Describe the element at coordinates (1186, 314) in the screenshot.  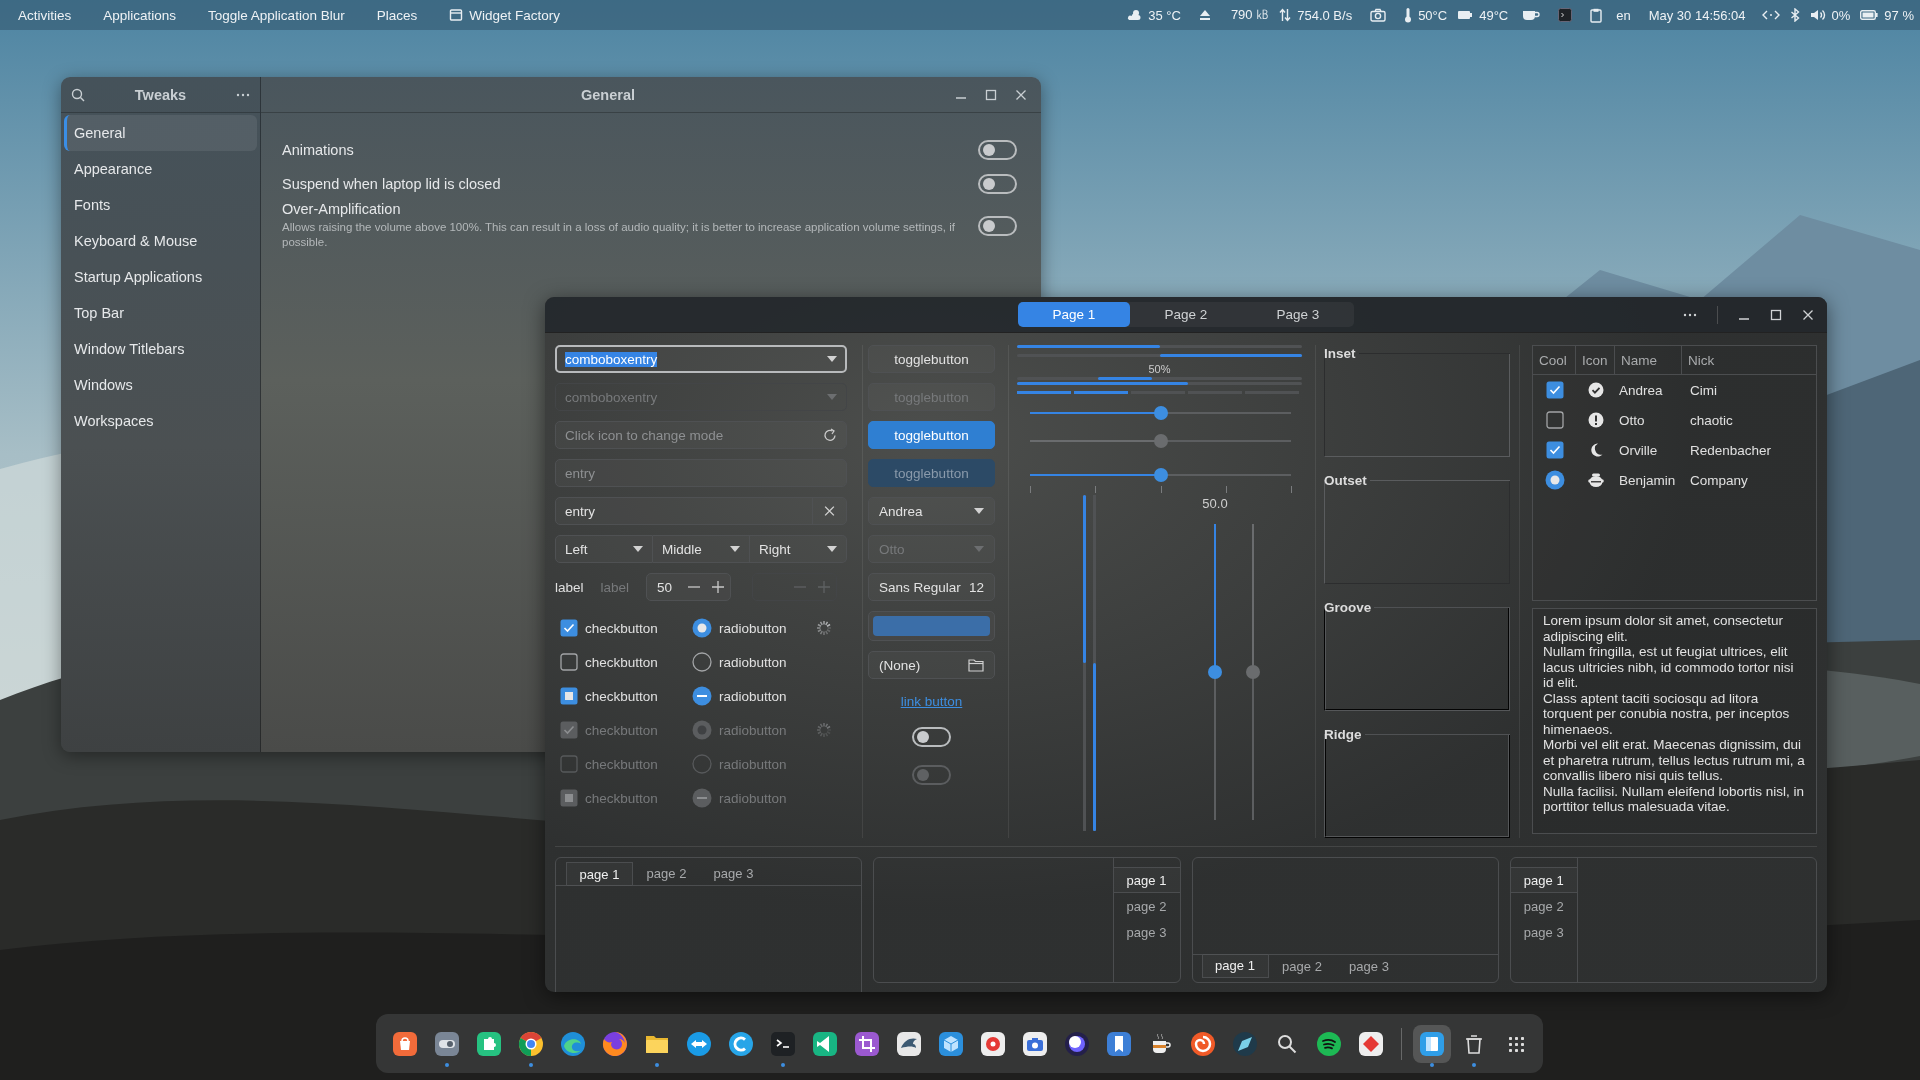
I see `tab: Page 2` at that location.